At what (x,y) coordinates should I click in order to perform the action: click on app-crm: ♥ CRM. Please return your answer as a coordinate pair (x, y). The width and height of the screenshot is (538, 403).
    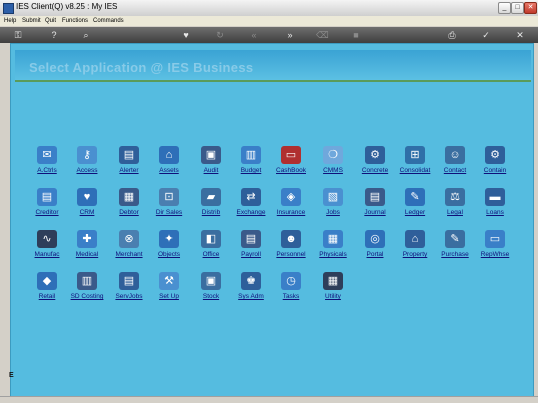
    Looking at the image, I should click on (87, 206).